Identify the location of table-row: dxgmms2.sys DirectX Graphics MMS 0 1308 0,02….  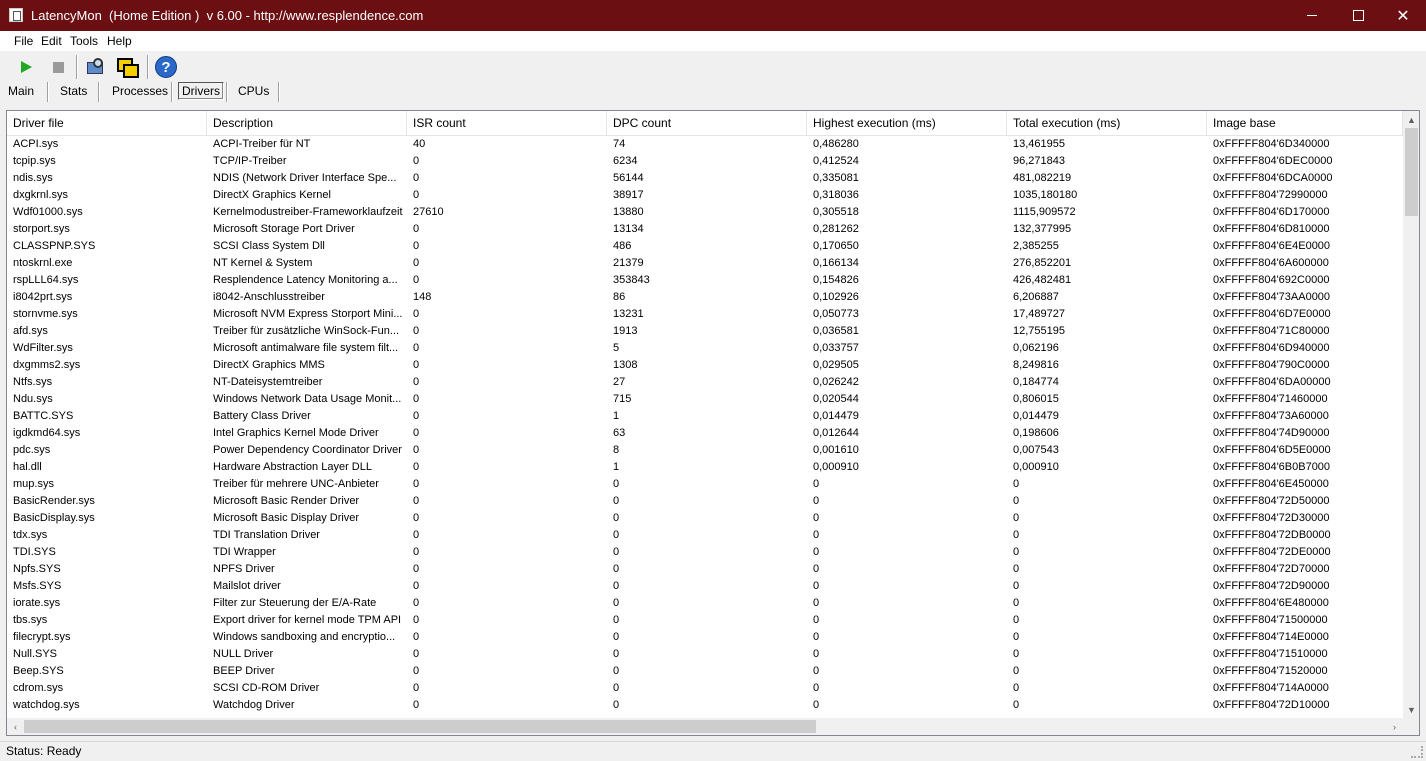
(705, 365).